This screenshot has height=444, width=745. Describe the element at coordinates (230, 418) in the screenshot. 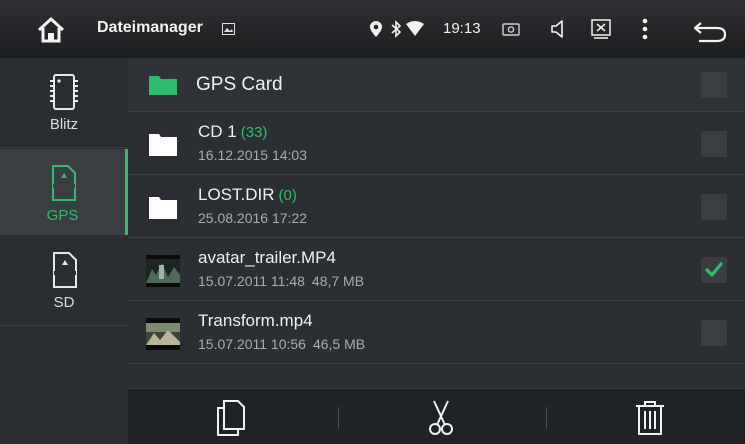

I see `copy-icon` at that location.